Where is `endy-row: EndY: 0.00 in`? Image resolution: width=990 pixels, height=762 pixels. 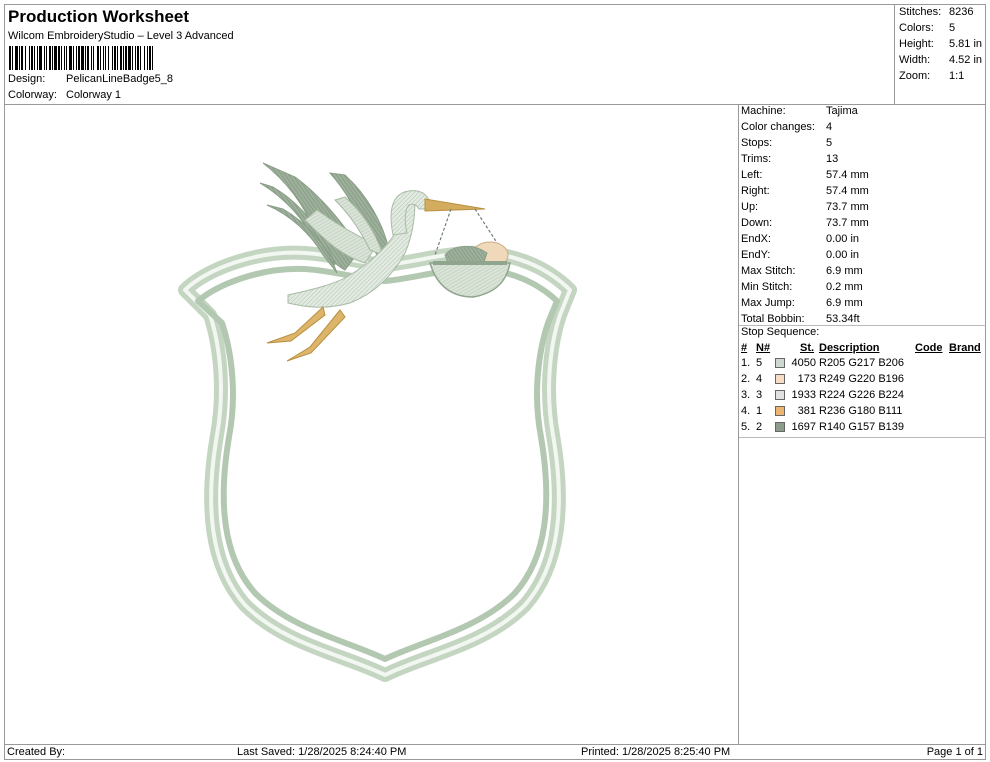
endy-row: EndY: 0.00 in is located at coordinates (861, 256).